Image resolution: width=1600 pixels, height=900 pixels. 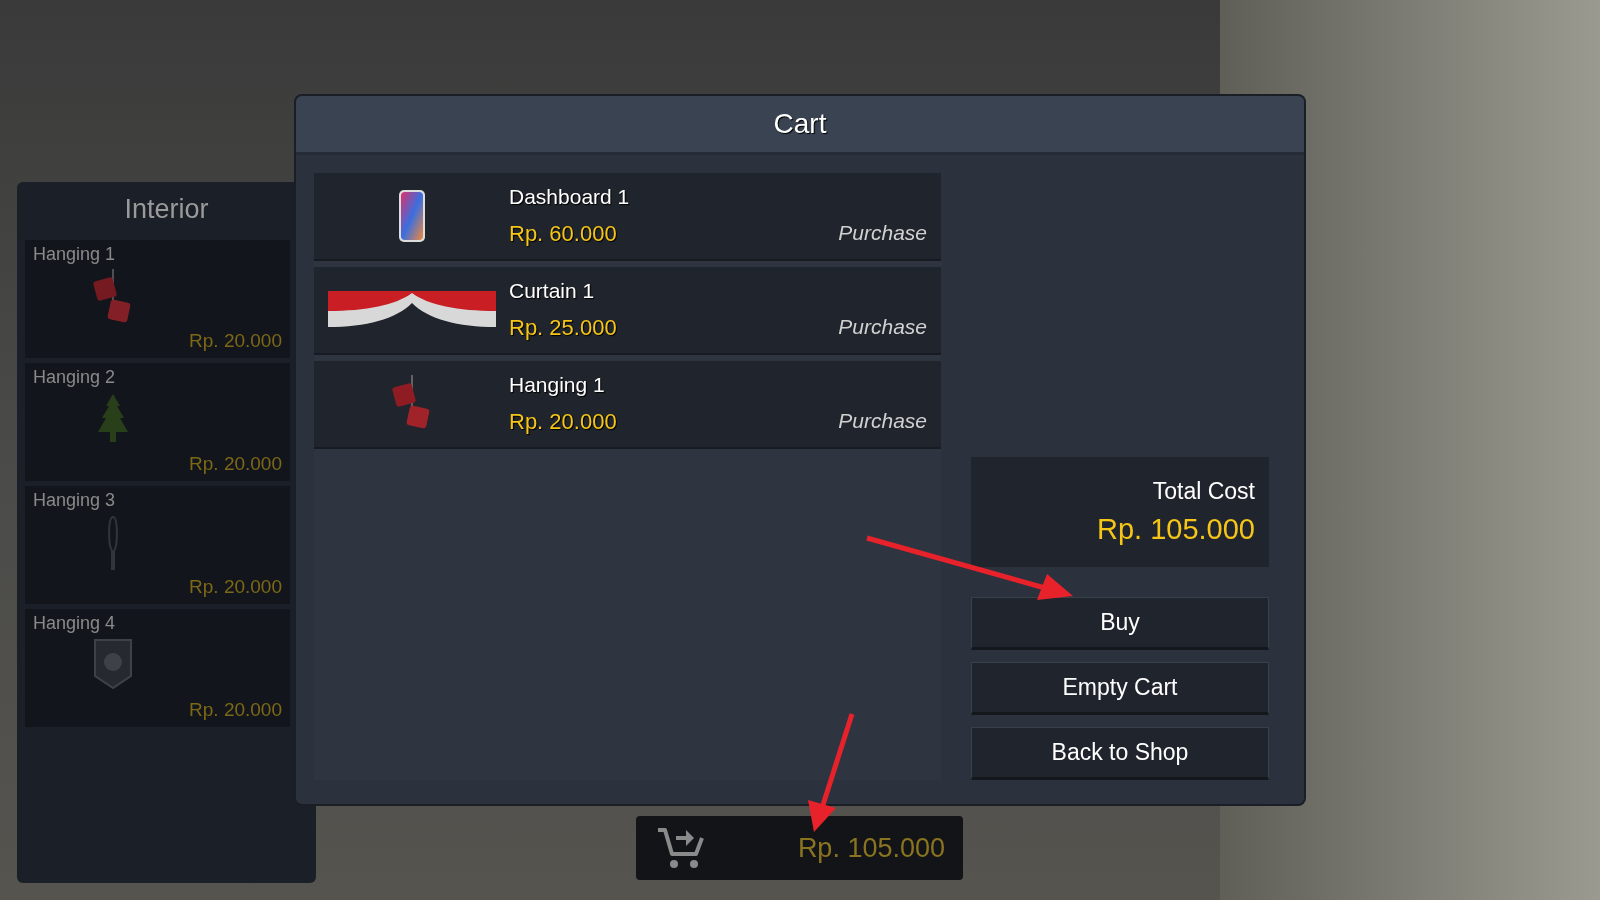 I want to click on cart-item: Dashboard 1 Rp. 60.000 Purchase, so click(x=627, y=217).